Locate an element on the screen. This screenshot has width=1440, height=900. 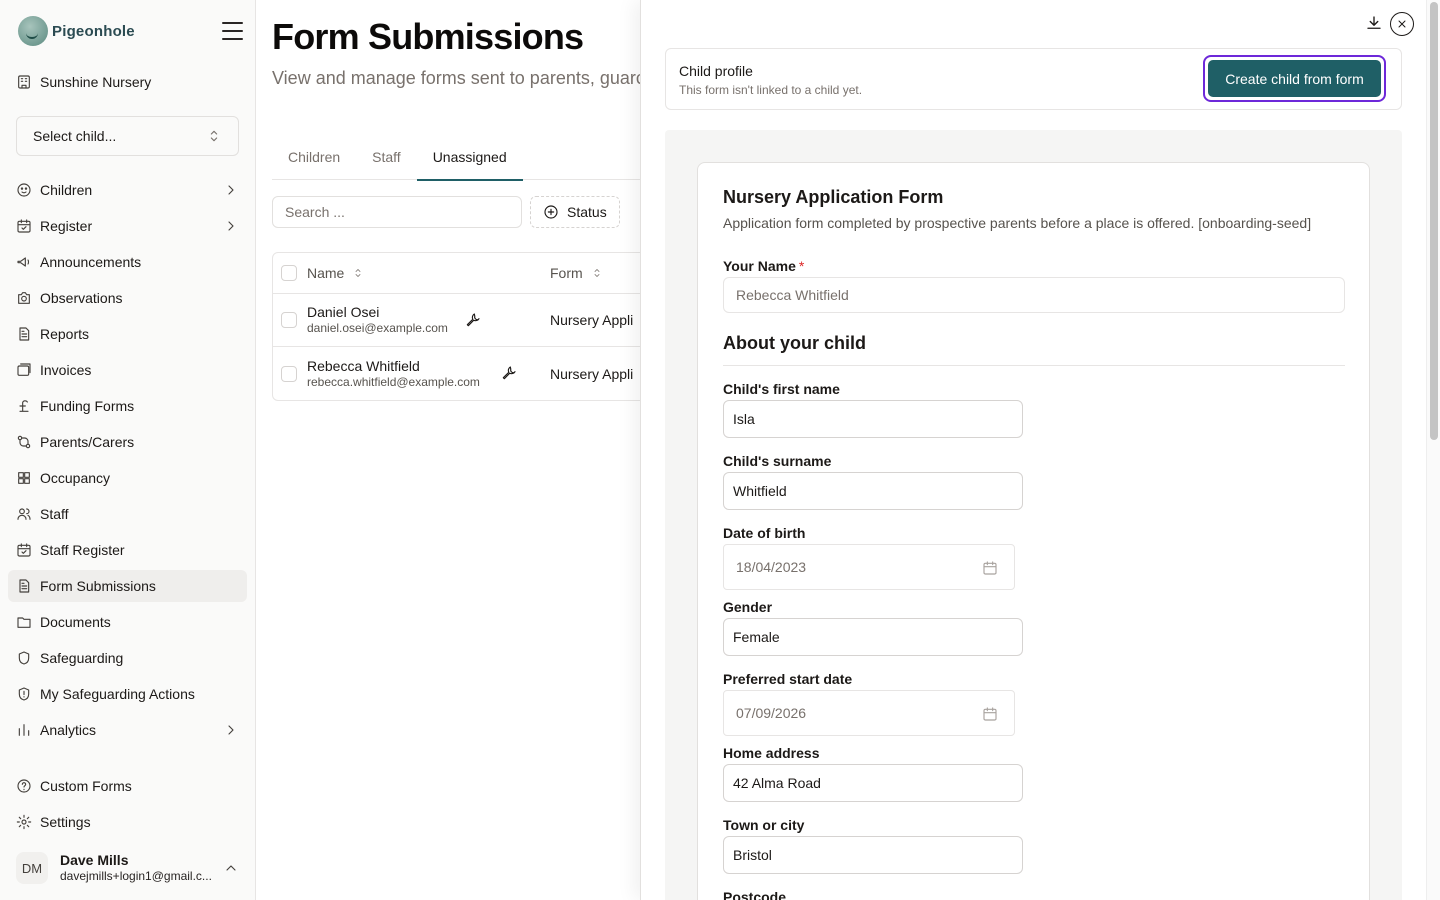
sidebar-item-reports: Reports is located at coordinates (127, 334).